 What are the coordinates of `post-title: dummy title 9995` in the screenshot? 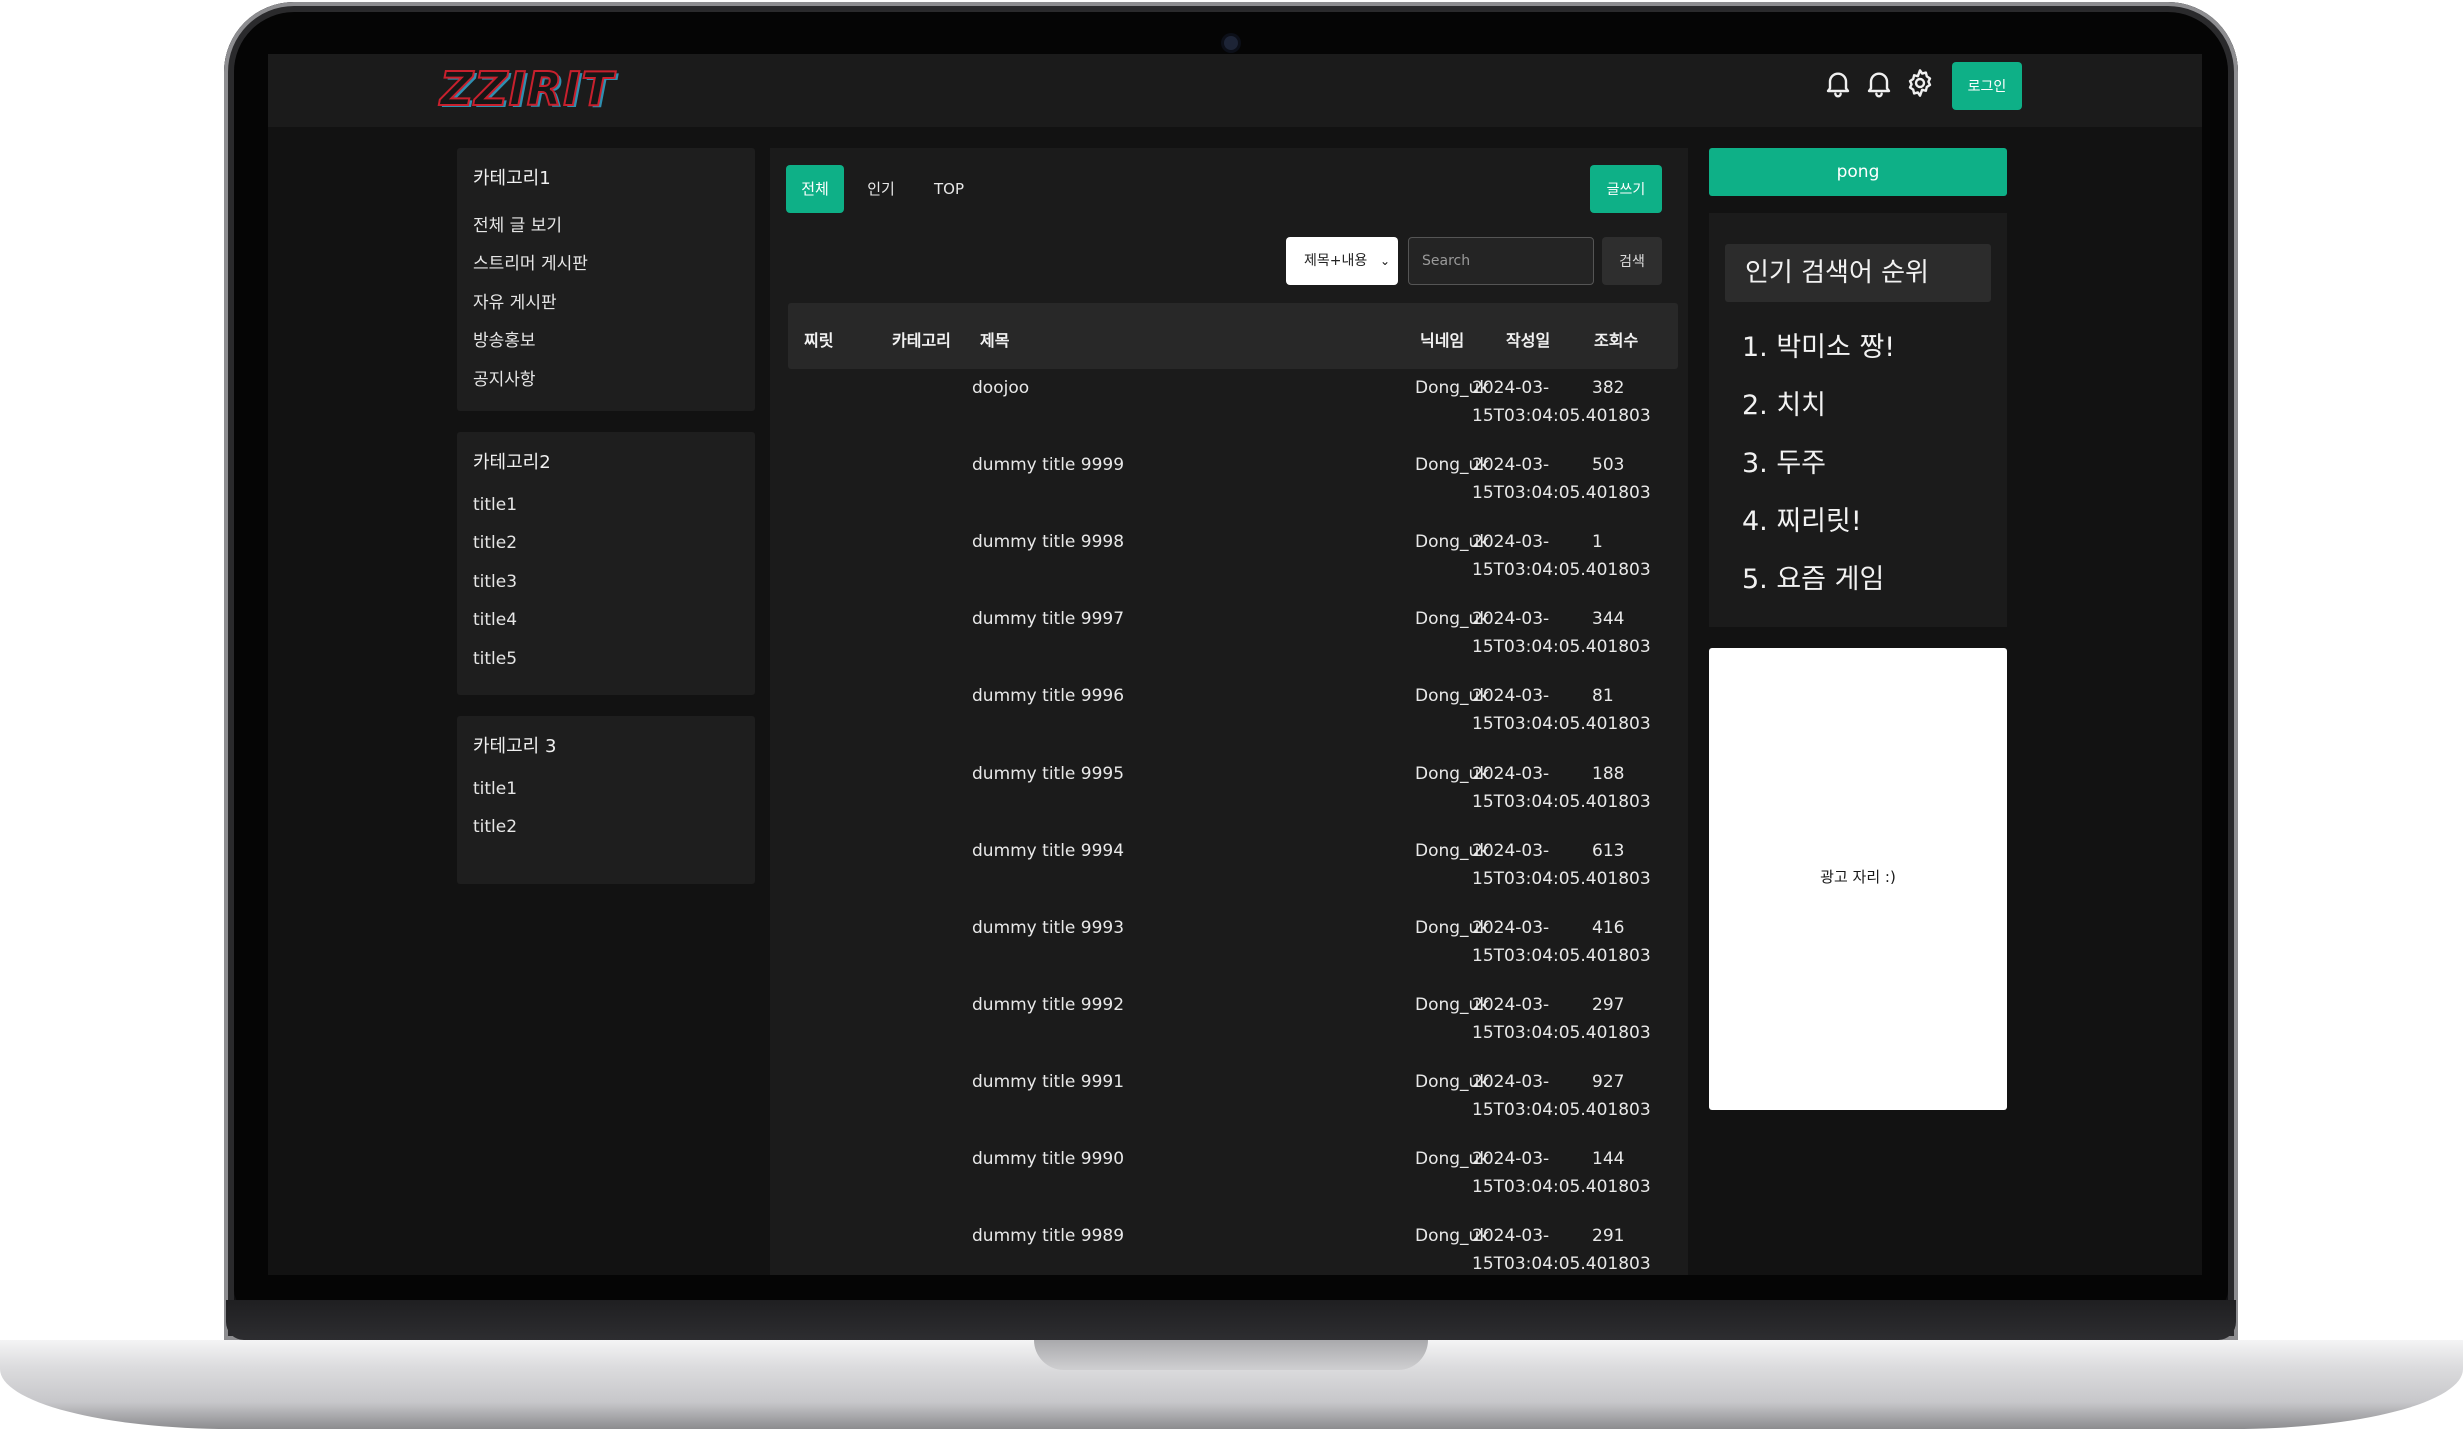 It's located at (1048, 774).